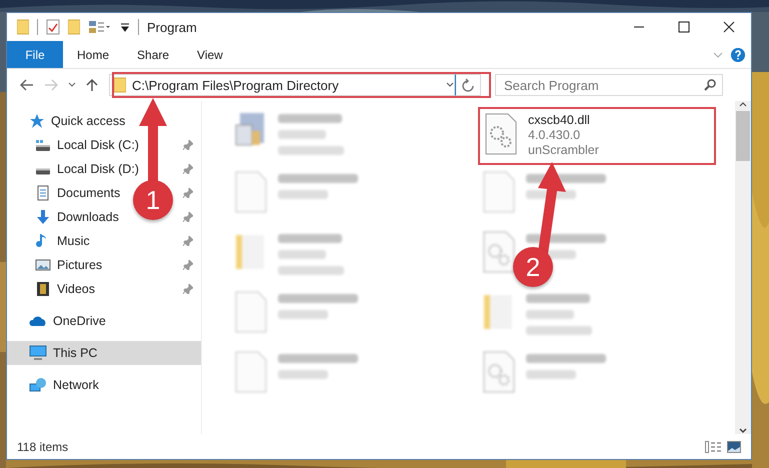 The height and width of the screenshot is (468, 769). I want to click on scroll-up-icon, so click(743, 104).